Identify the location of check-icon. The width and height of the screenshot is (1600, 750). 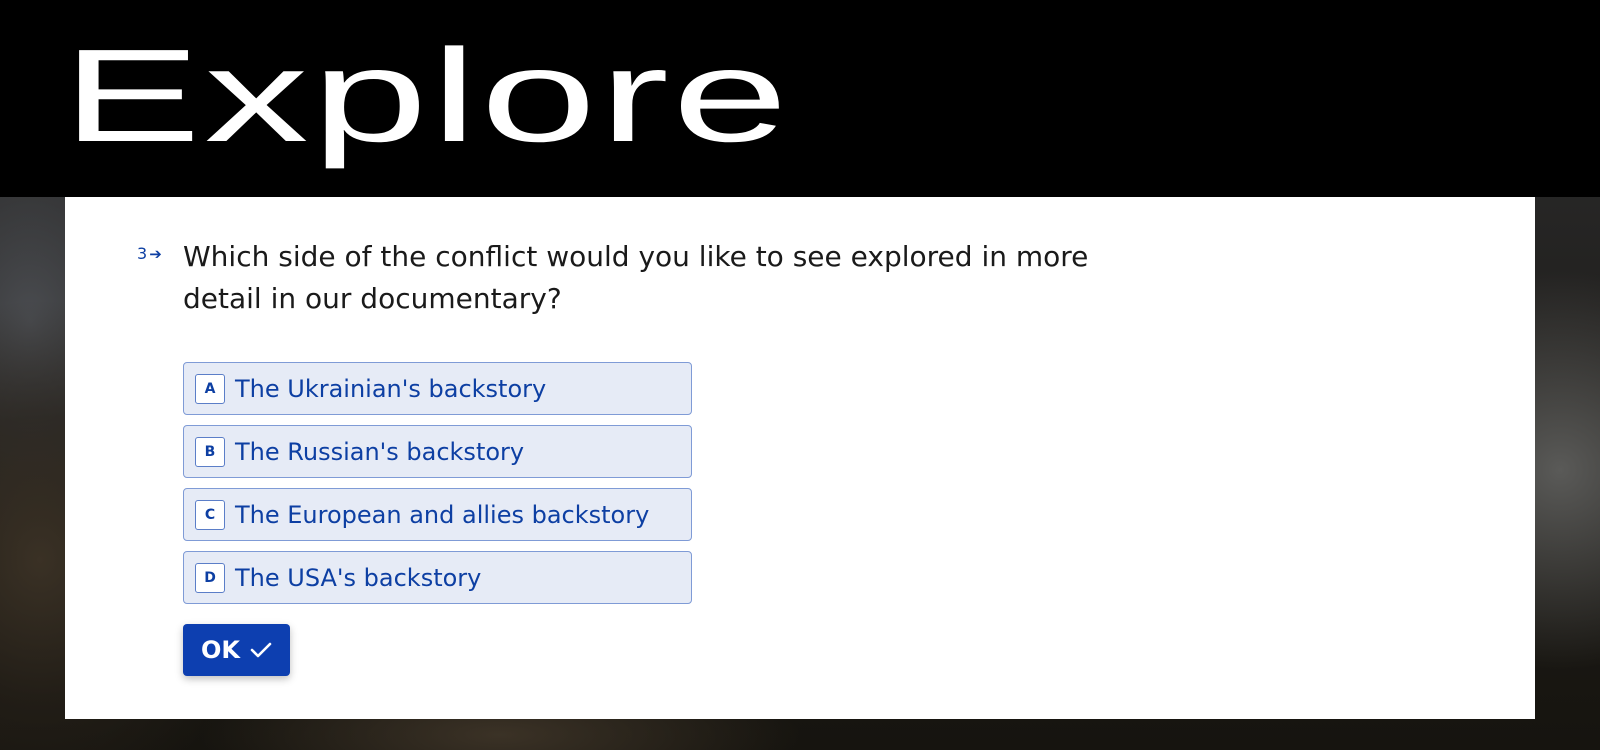
(261, 650).